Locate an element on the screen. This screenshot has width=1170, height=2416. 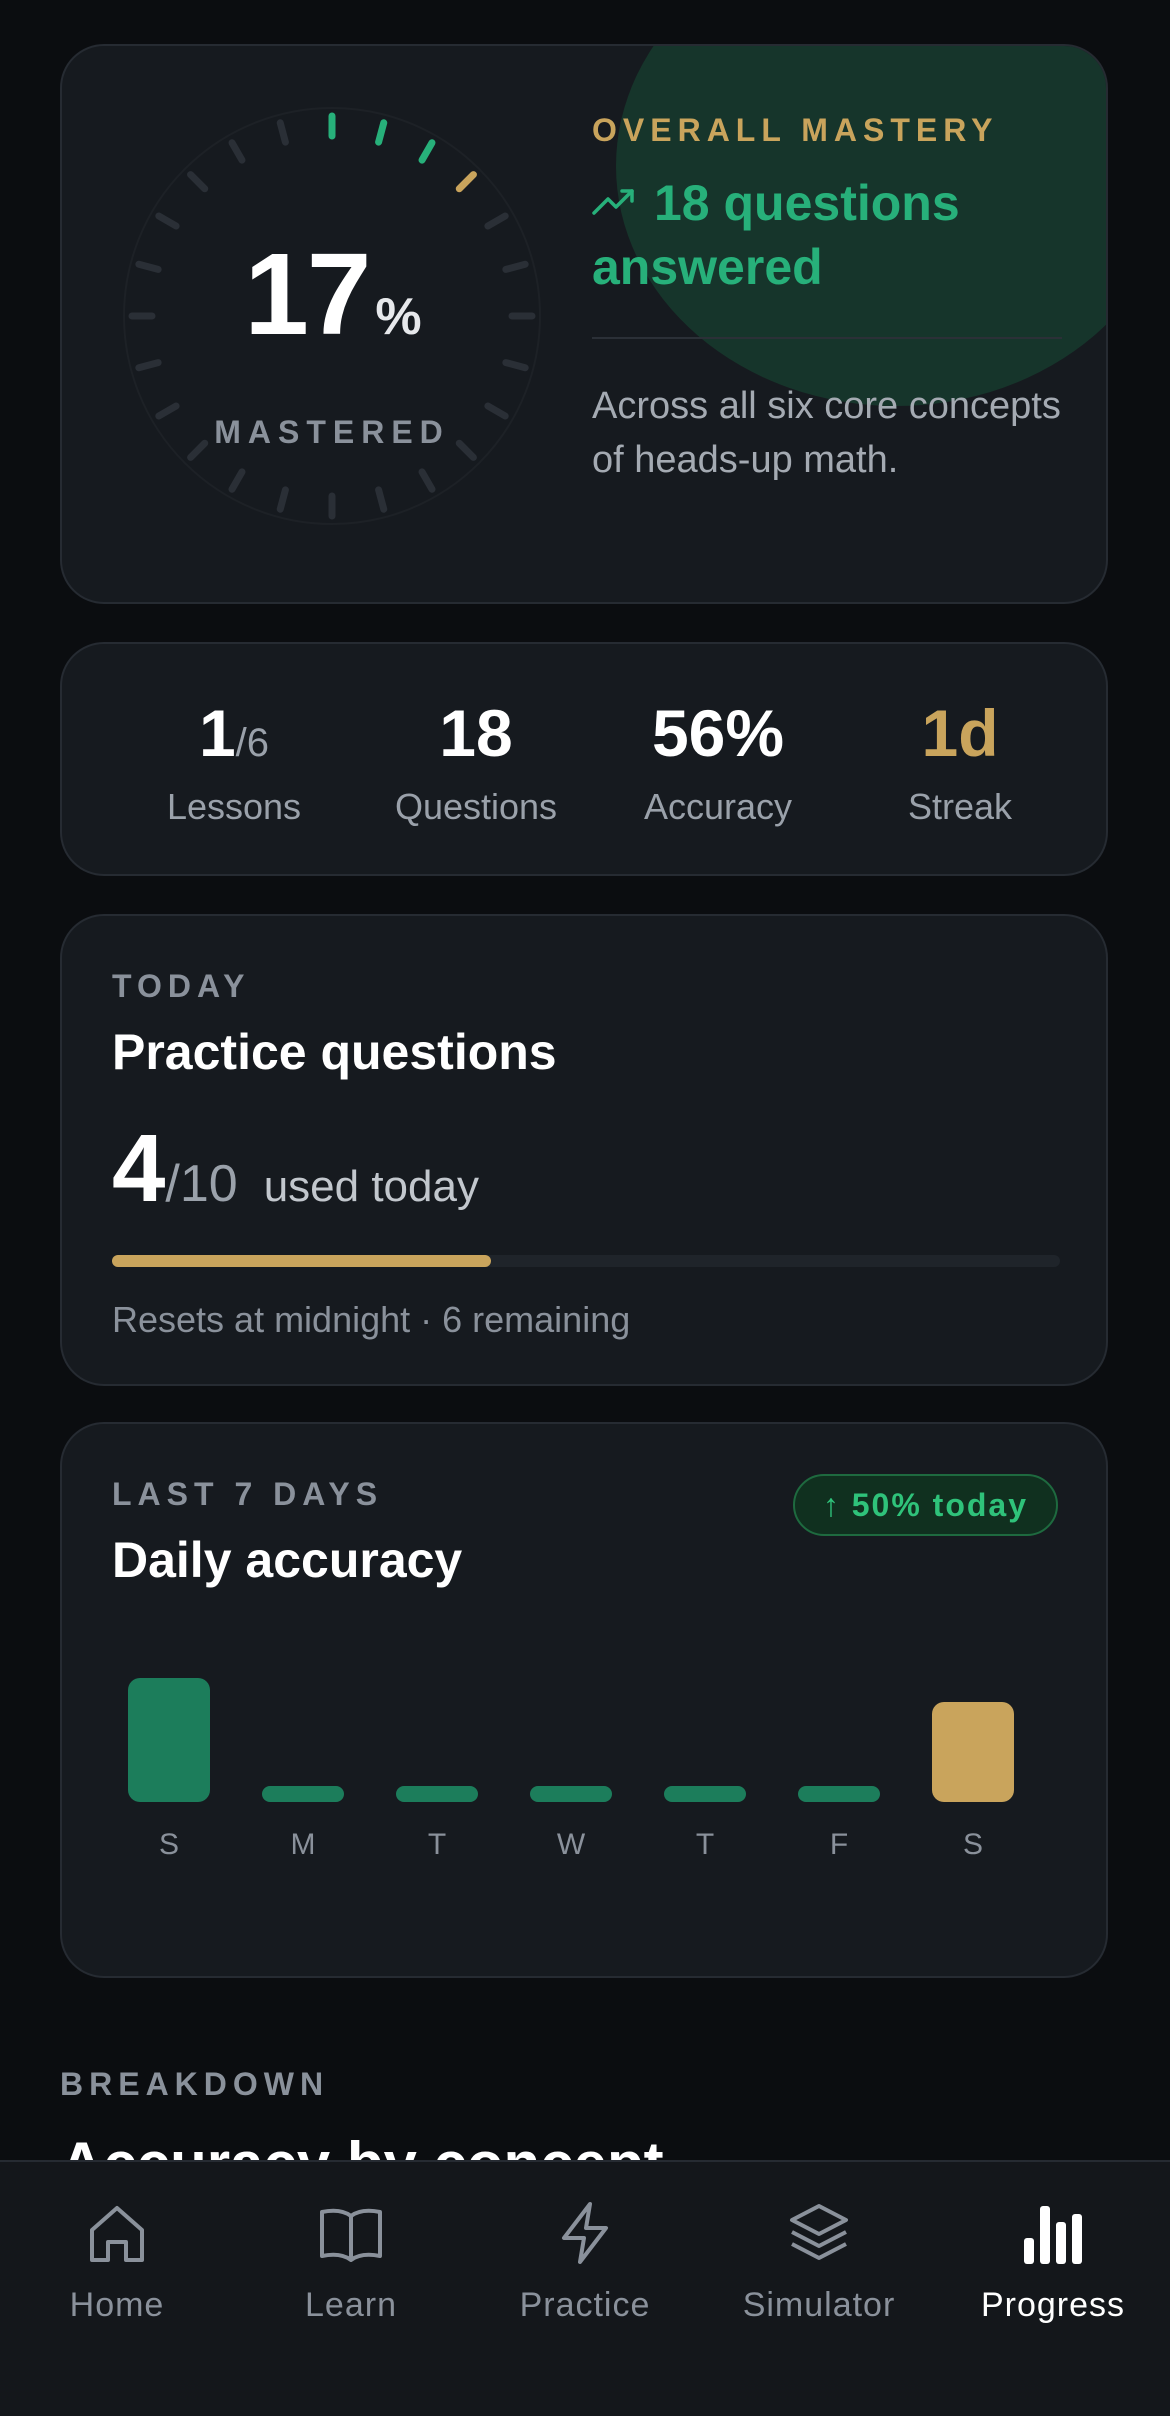
practice-progress-track is located at coordinates (586, 1261).